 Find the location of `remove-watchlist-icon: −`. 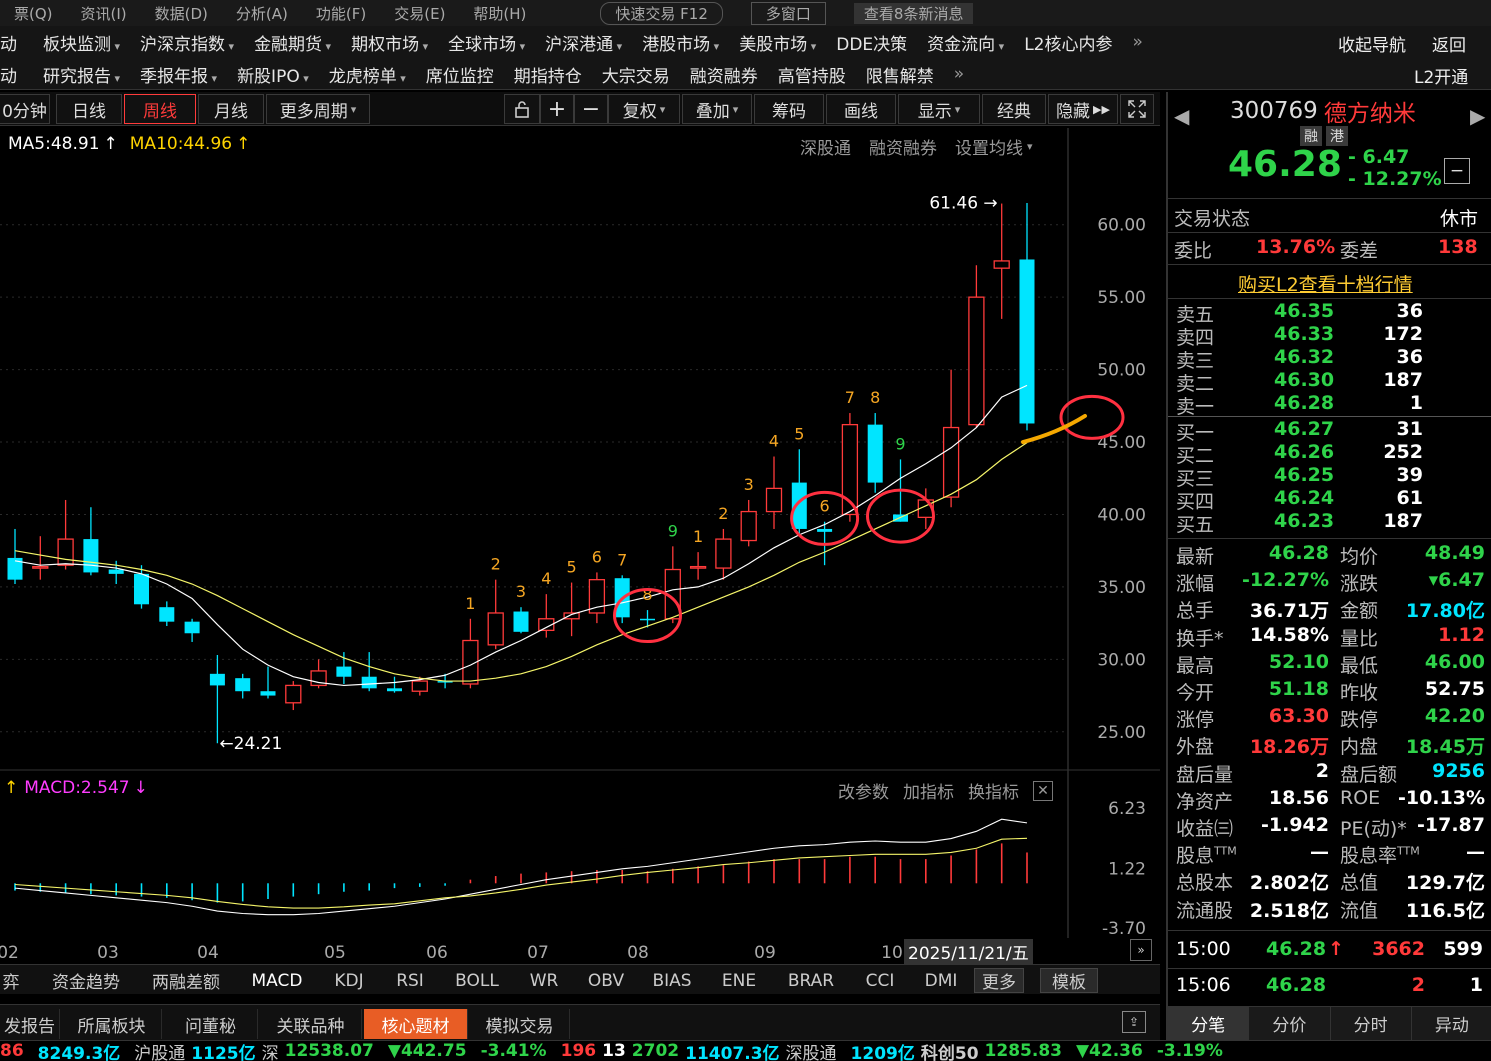

remove-watchlist-icon: − is located at coordinates (1457, 171).